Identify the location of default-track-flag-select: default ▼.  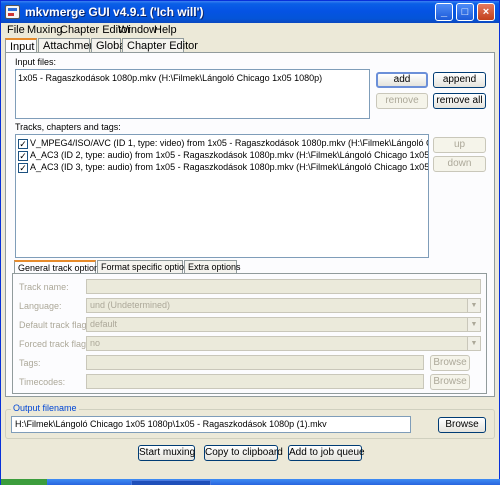
(283, 324).